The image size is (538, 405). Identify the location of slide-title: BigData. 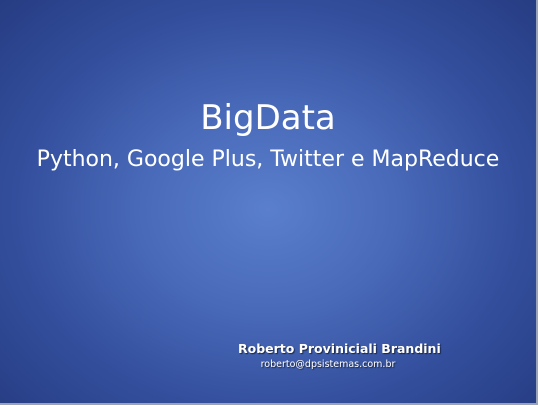
(268, 118).